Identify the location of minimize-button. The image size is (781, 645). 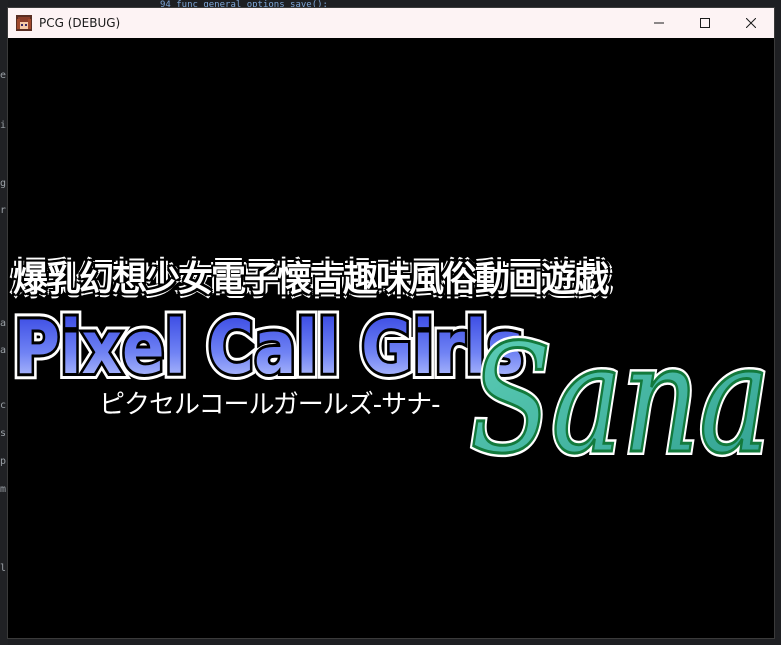
(659, 23).